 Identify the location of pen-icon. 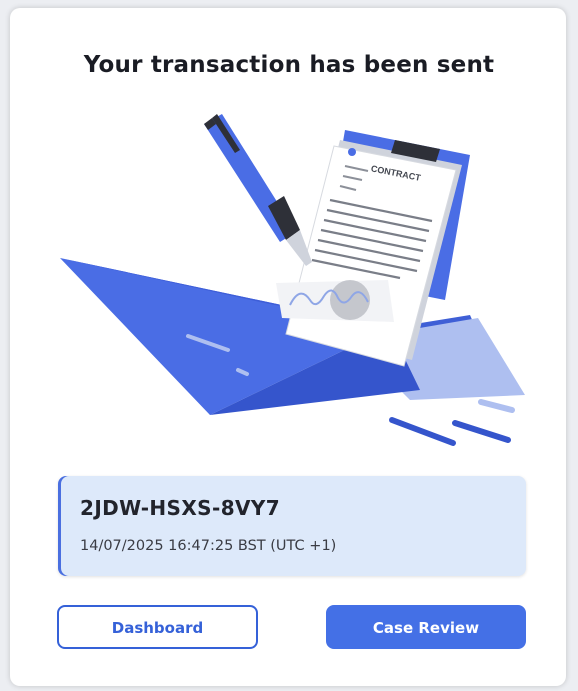
(258, 190).